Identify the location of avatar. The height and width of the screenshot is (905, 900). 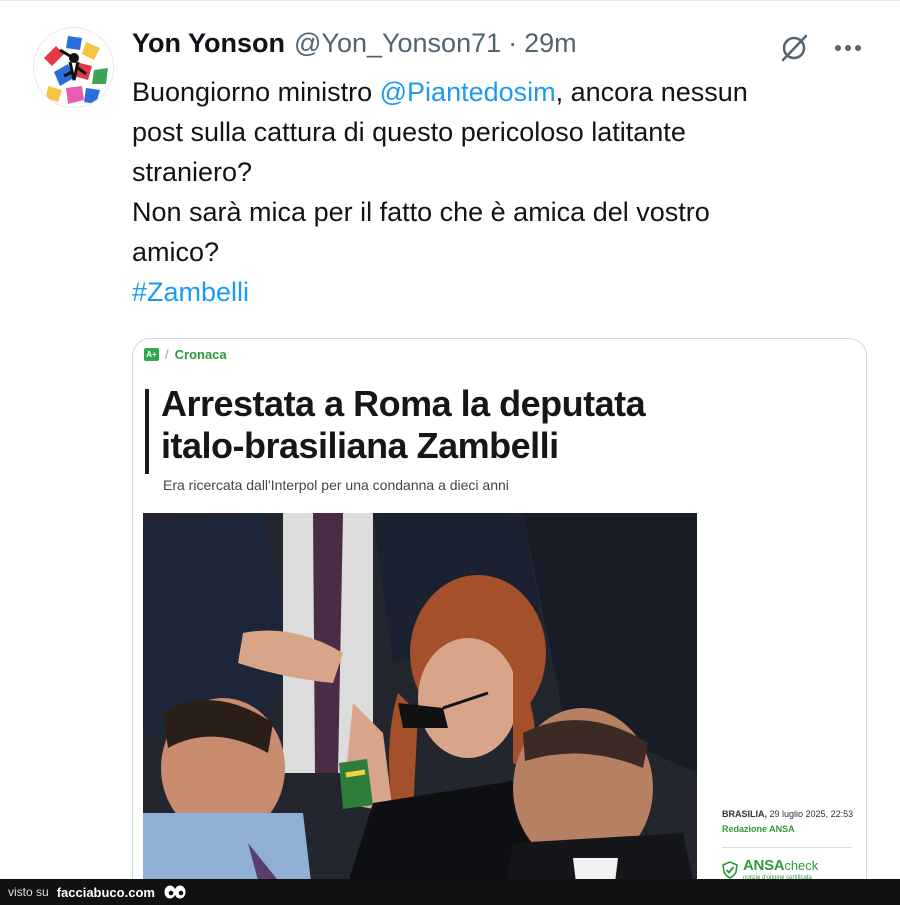
(73, 67).